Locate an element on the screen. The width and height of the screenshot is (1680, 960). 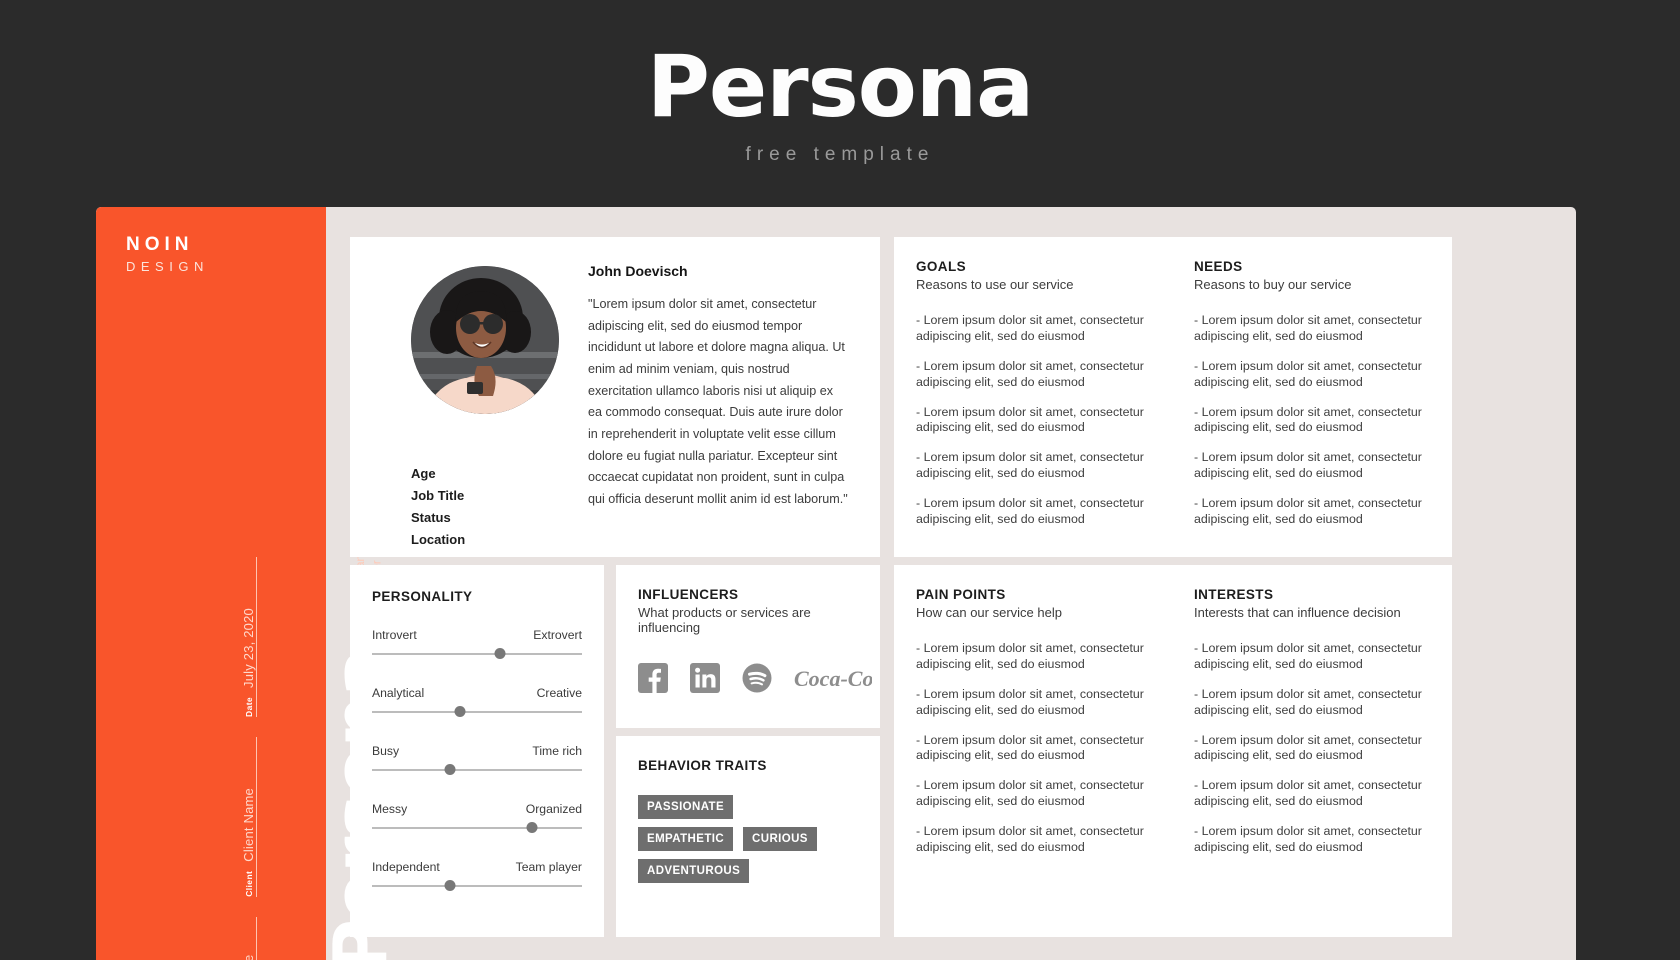
svg-text: Coca-Cola is located at coordinates (833, 678).